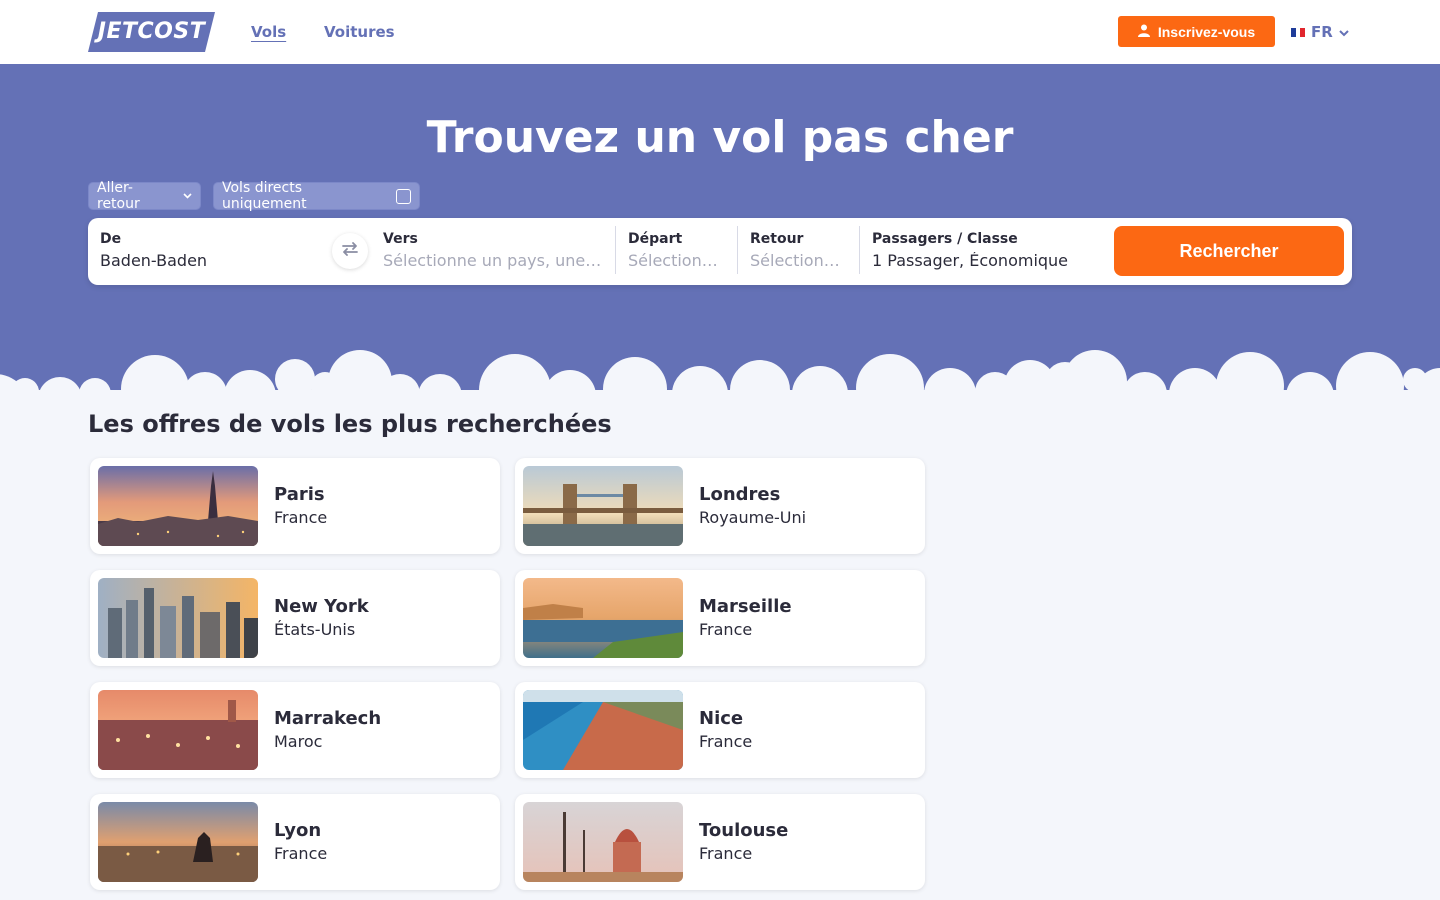 The image size is (1440, 900). Describe the element at coordinates (295, 618) in the screenshot. I see `offer-card-new-york: New York États-Unis` at that location.